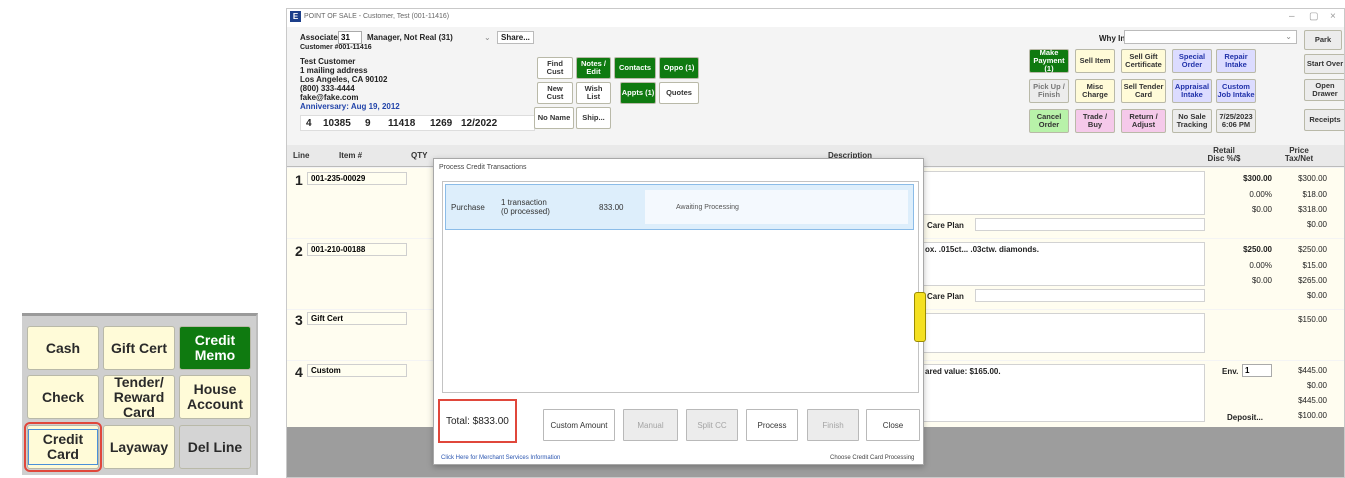  I want to click on sell-gift-certificate-button: Sell Gift Certificate, so click(1143, 61).